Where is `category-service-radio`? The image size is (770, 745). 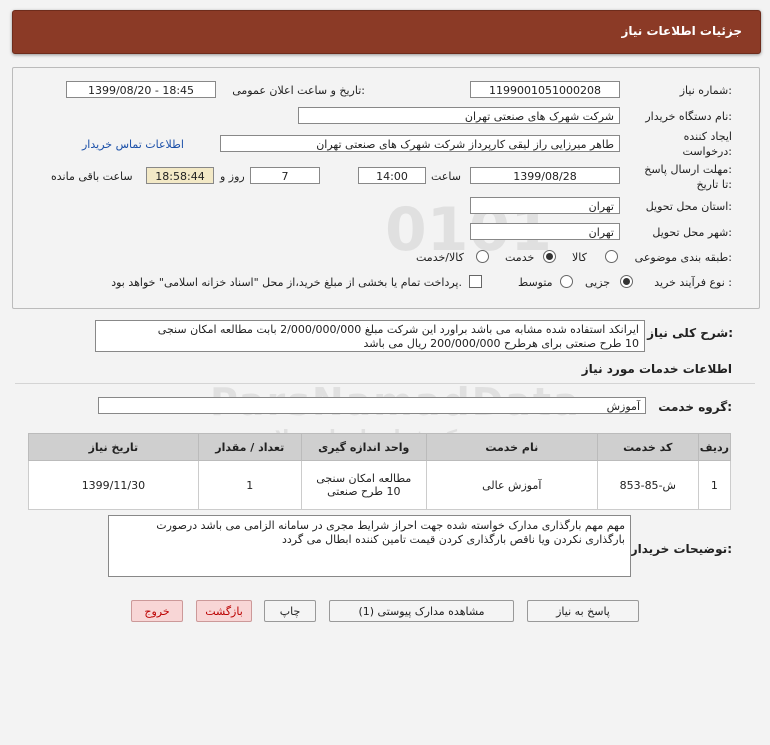
category-service-radio is located at coordinates (549, 256).